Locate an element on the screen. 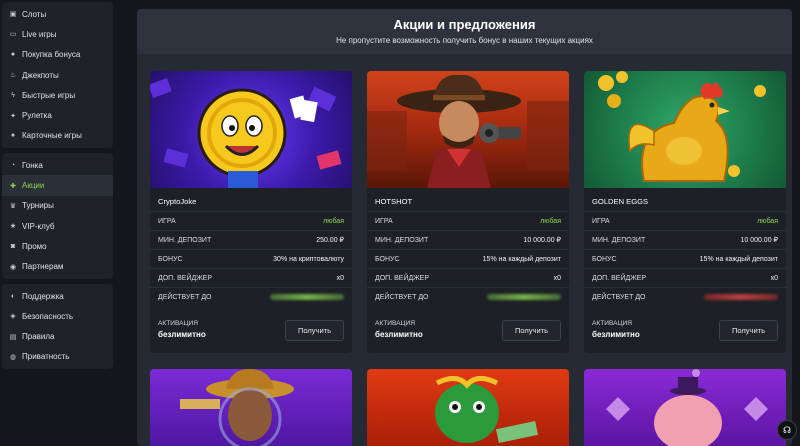  sidebar-item-label: Карточные игры is located at coordinates (52, 136).